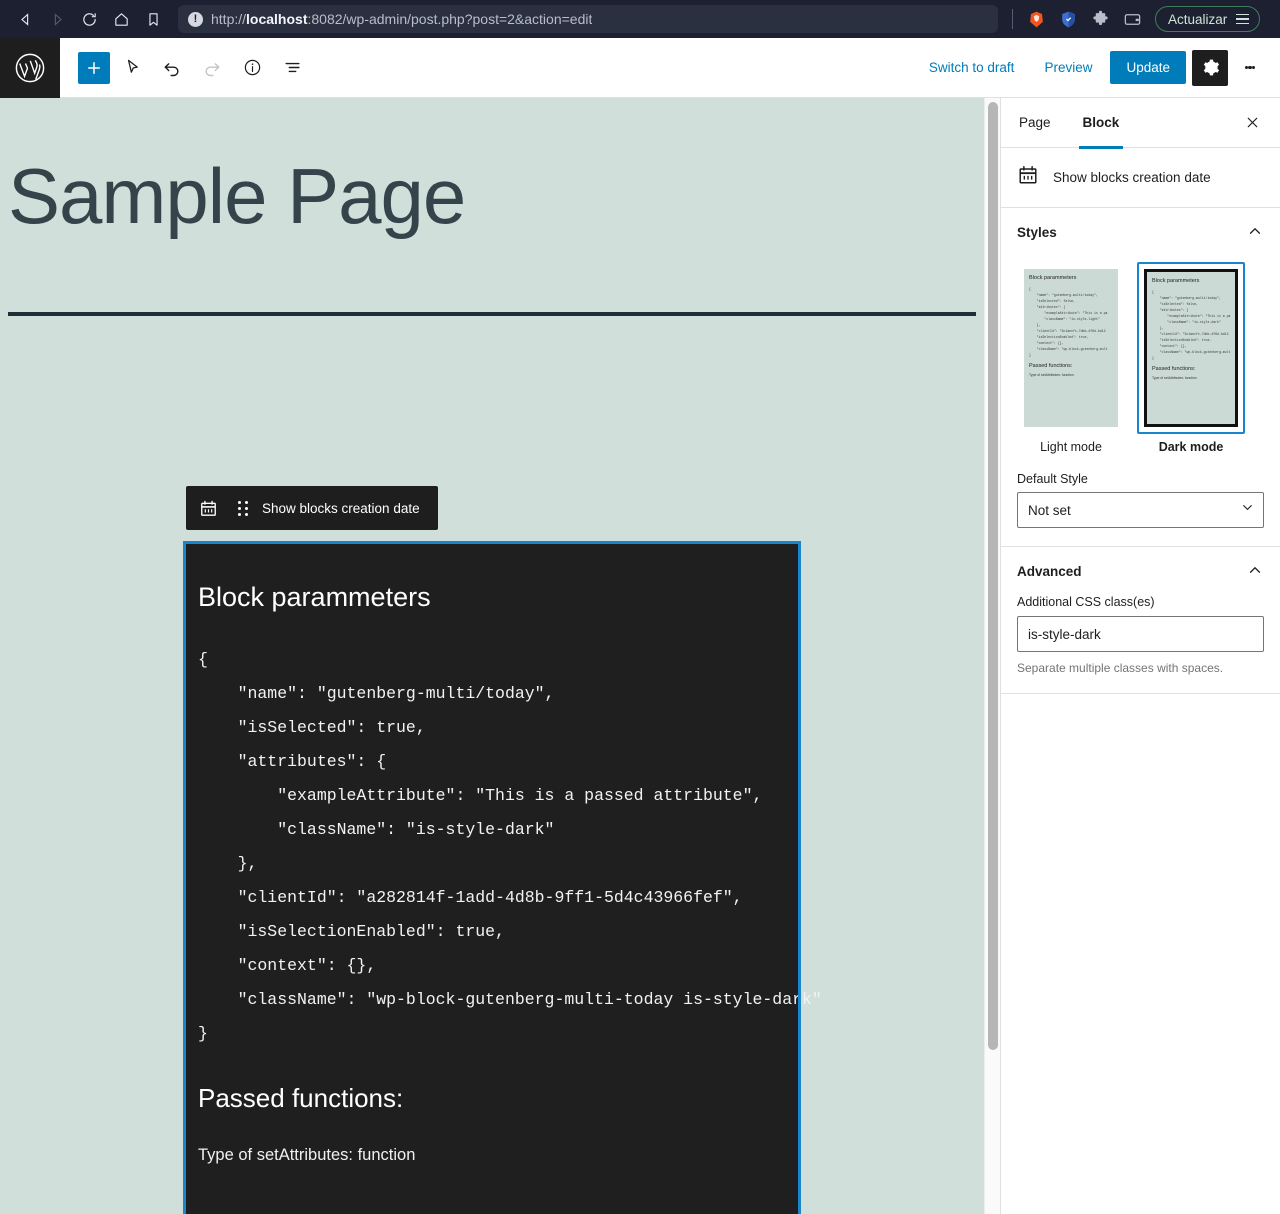  Describe the element at coordinates (1148, 67) in the screenshot. I see `update-button: Update` at that location.